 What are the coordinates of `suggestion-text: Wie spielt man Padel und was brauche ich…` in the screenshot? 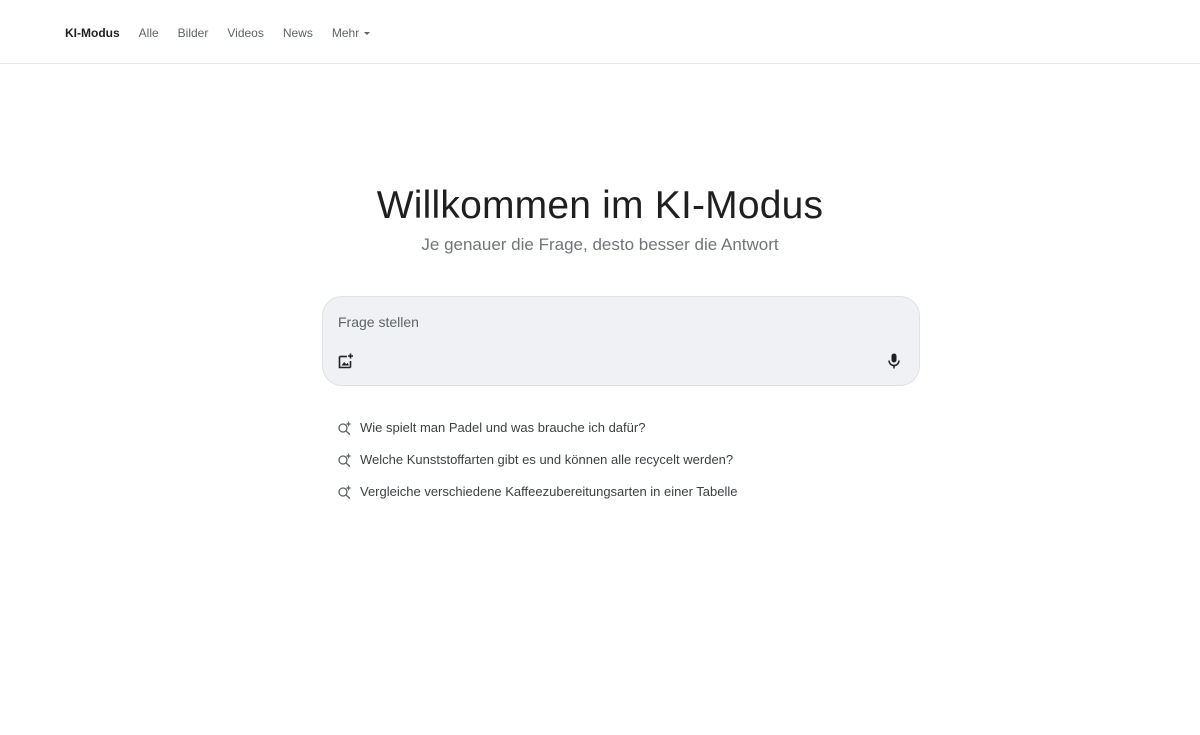 It's located at (503, 427).